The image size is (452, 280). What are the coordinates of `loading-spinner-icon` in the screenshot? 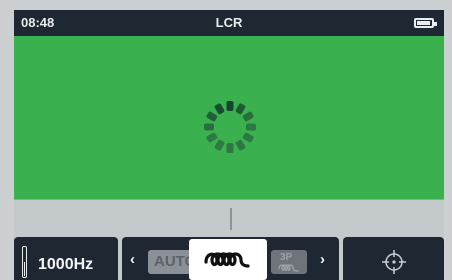 It's located at (230, 127).